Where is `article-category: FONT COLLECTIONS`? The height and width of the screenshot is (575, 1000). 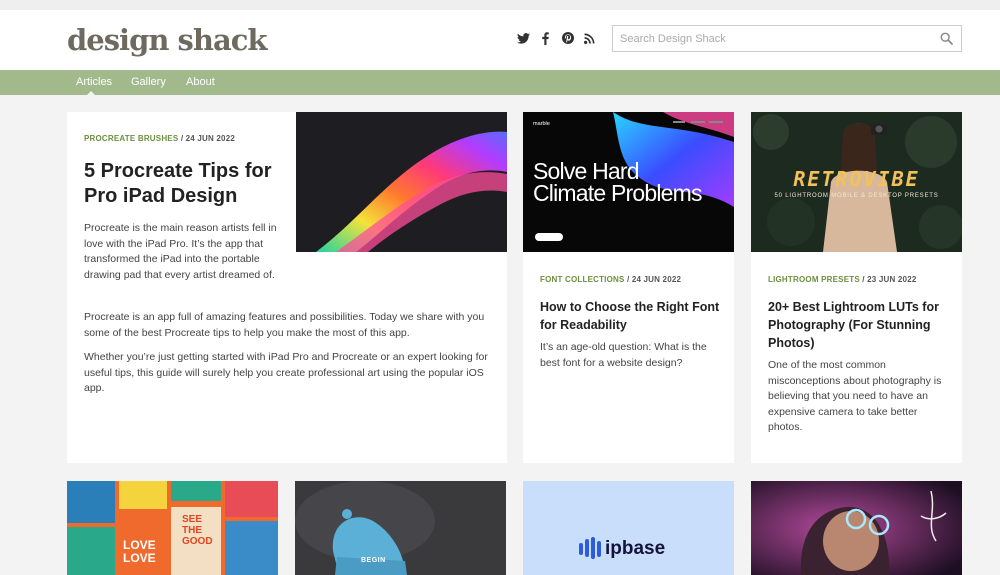 article-category: FONT COLLECTIONS is located at coordinates (582, 279).